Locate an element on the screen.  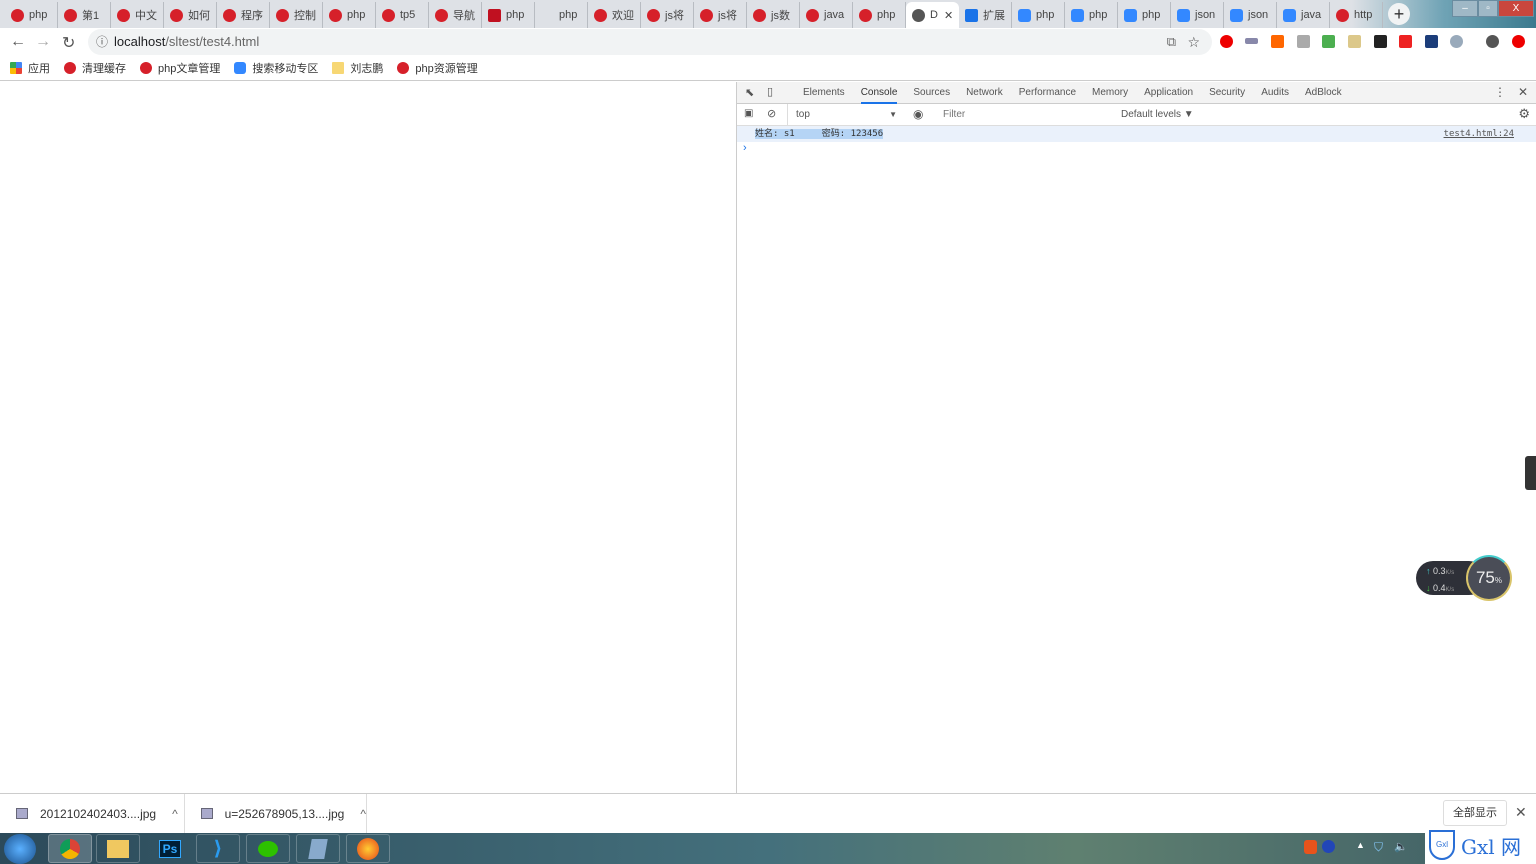
close-download-bar-icon: ✕ is located at coordinates (1521, 812).